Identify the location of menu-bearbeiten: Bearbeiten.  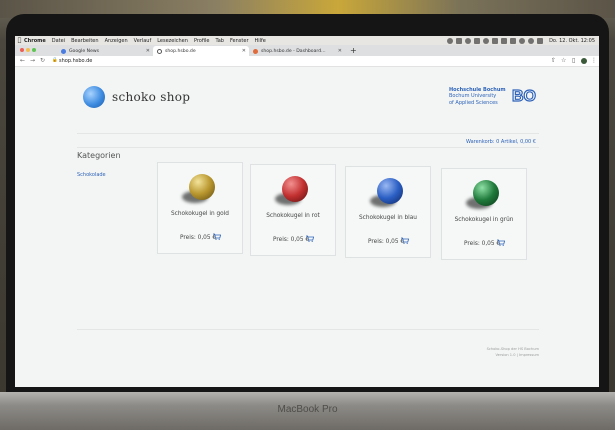
(84, 41).